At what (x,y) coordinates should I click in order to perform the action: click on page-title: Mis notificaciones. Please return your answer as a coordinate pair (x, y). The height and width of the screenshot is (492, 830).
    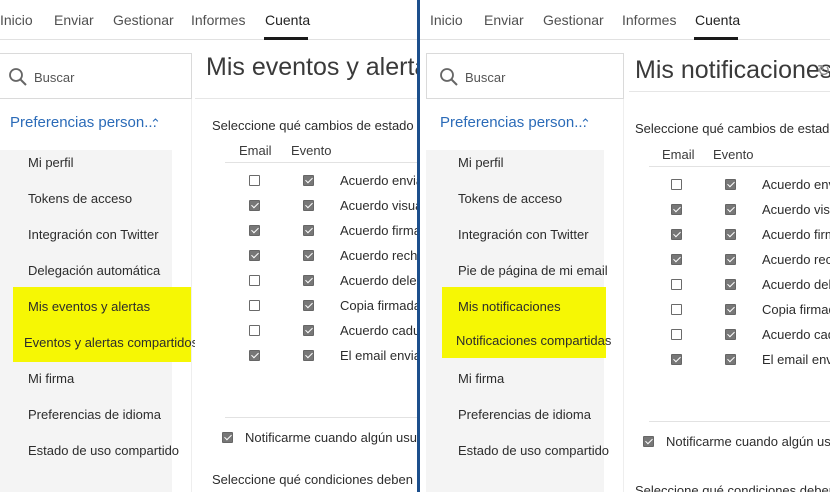
    Looking at the image, I should click on (732, 70).